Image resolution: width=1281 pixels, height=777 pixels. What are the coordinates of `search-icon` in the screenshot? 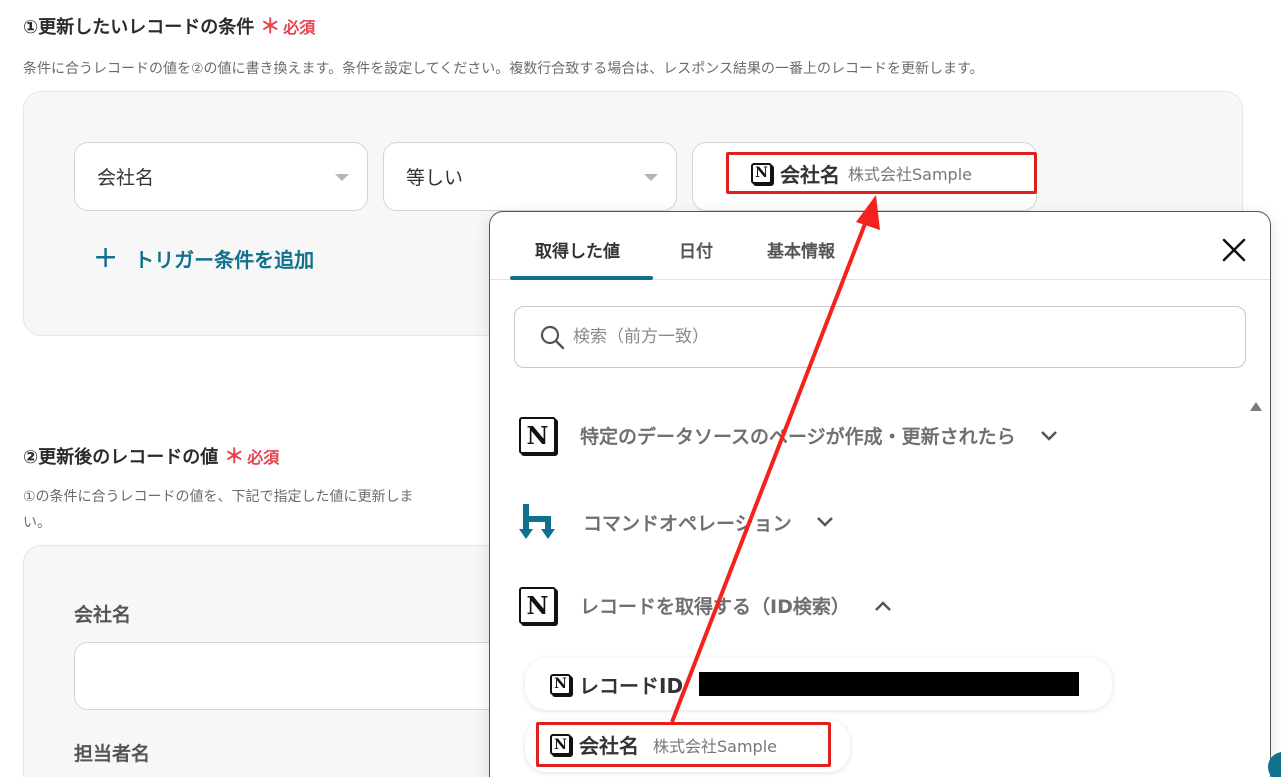 It's located at (552, 337).